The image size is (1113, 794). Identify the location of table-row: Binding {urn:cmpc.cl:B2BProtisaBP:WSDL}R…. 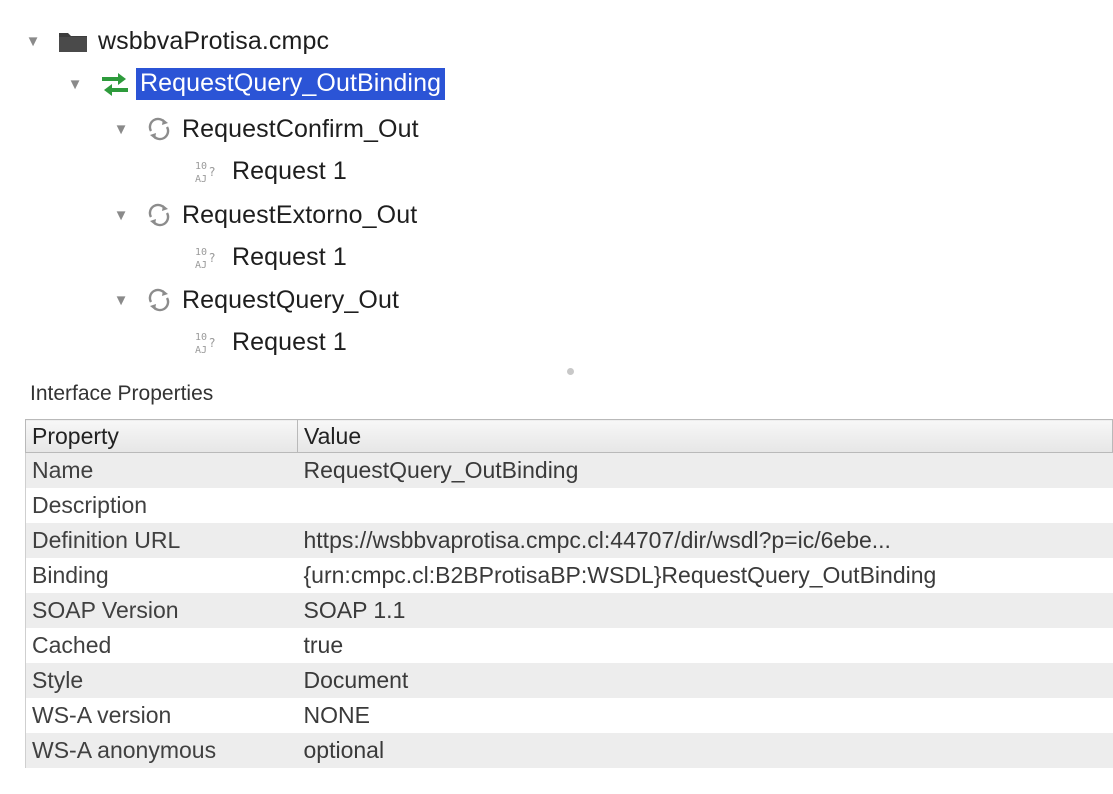
(569, 575).